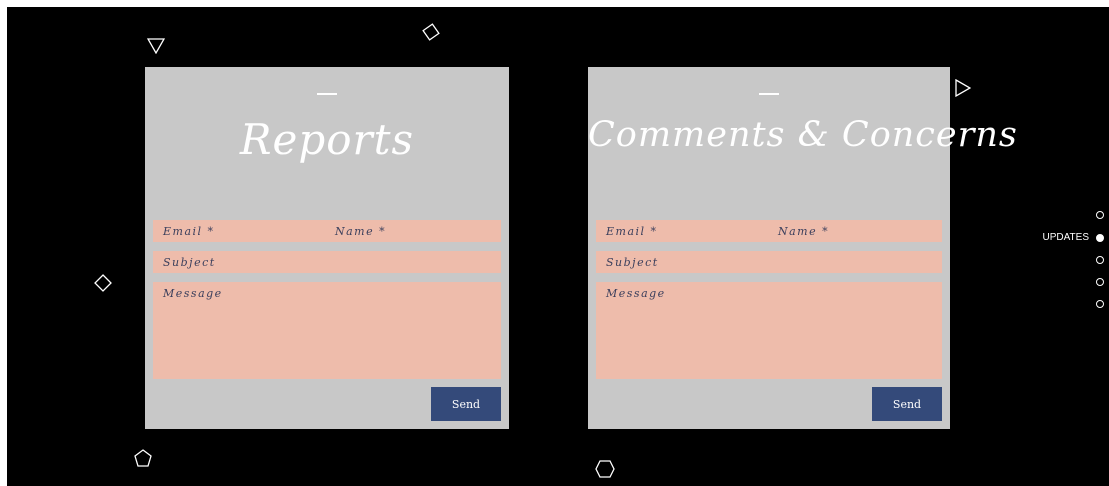 This screenshot has width=1109, height=486. Describe the element at coordinates (156, 46) in the screenshot. I see `triangle-down-shape` at that location.